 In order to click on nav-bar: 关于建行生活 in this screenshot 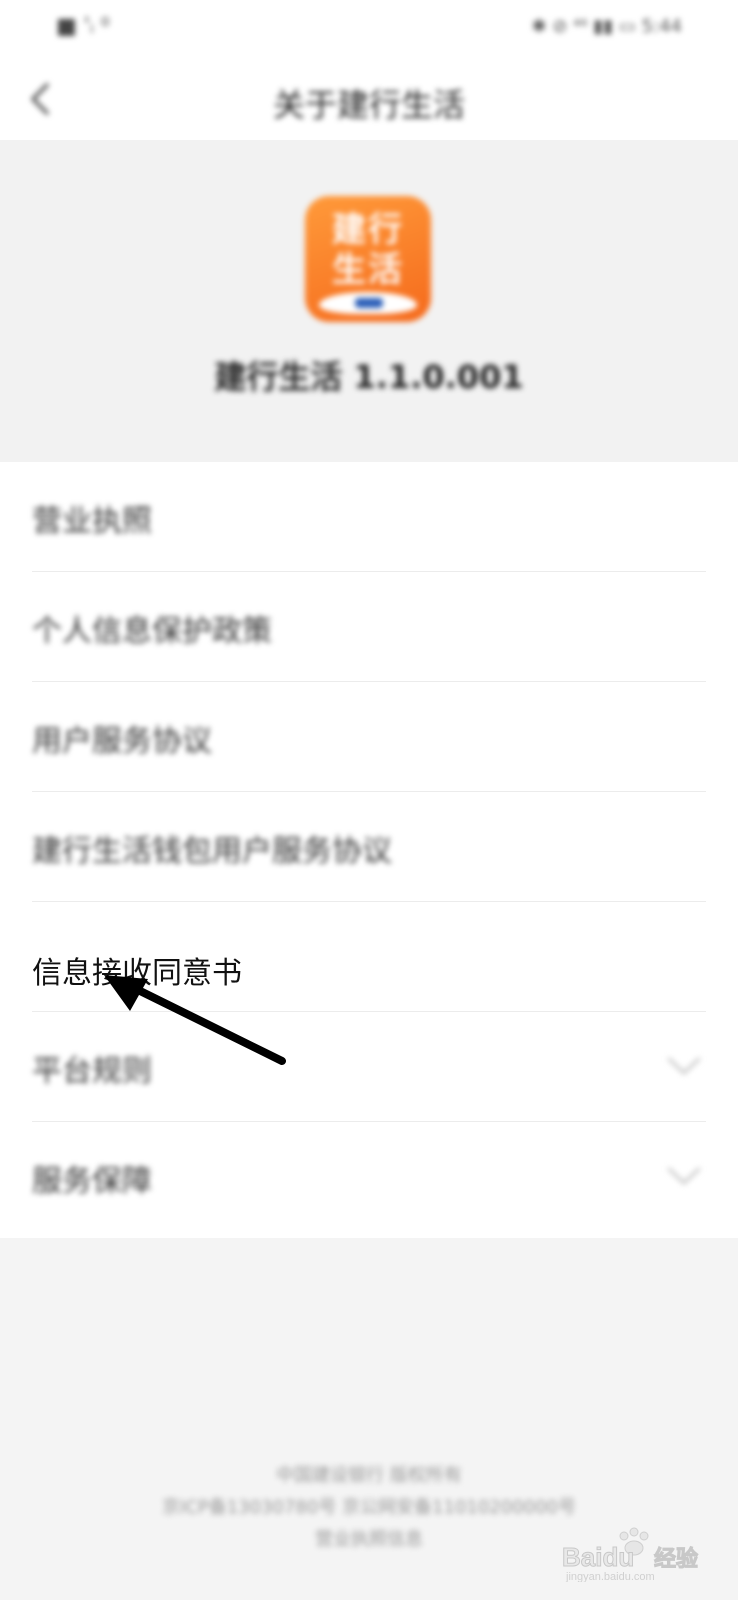, I will do `click(369, 100)`.